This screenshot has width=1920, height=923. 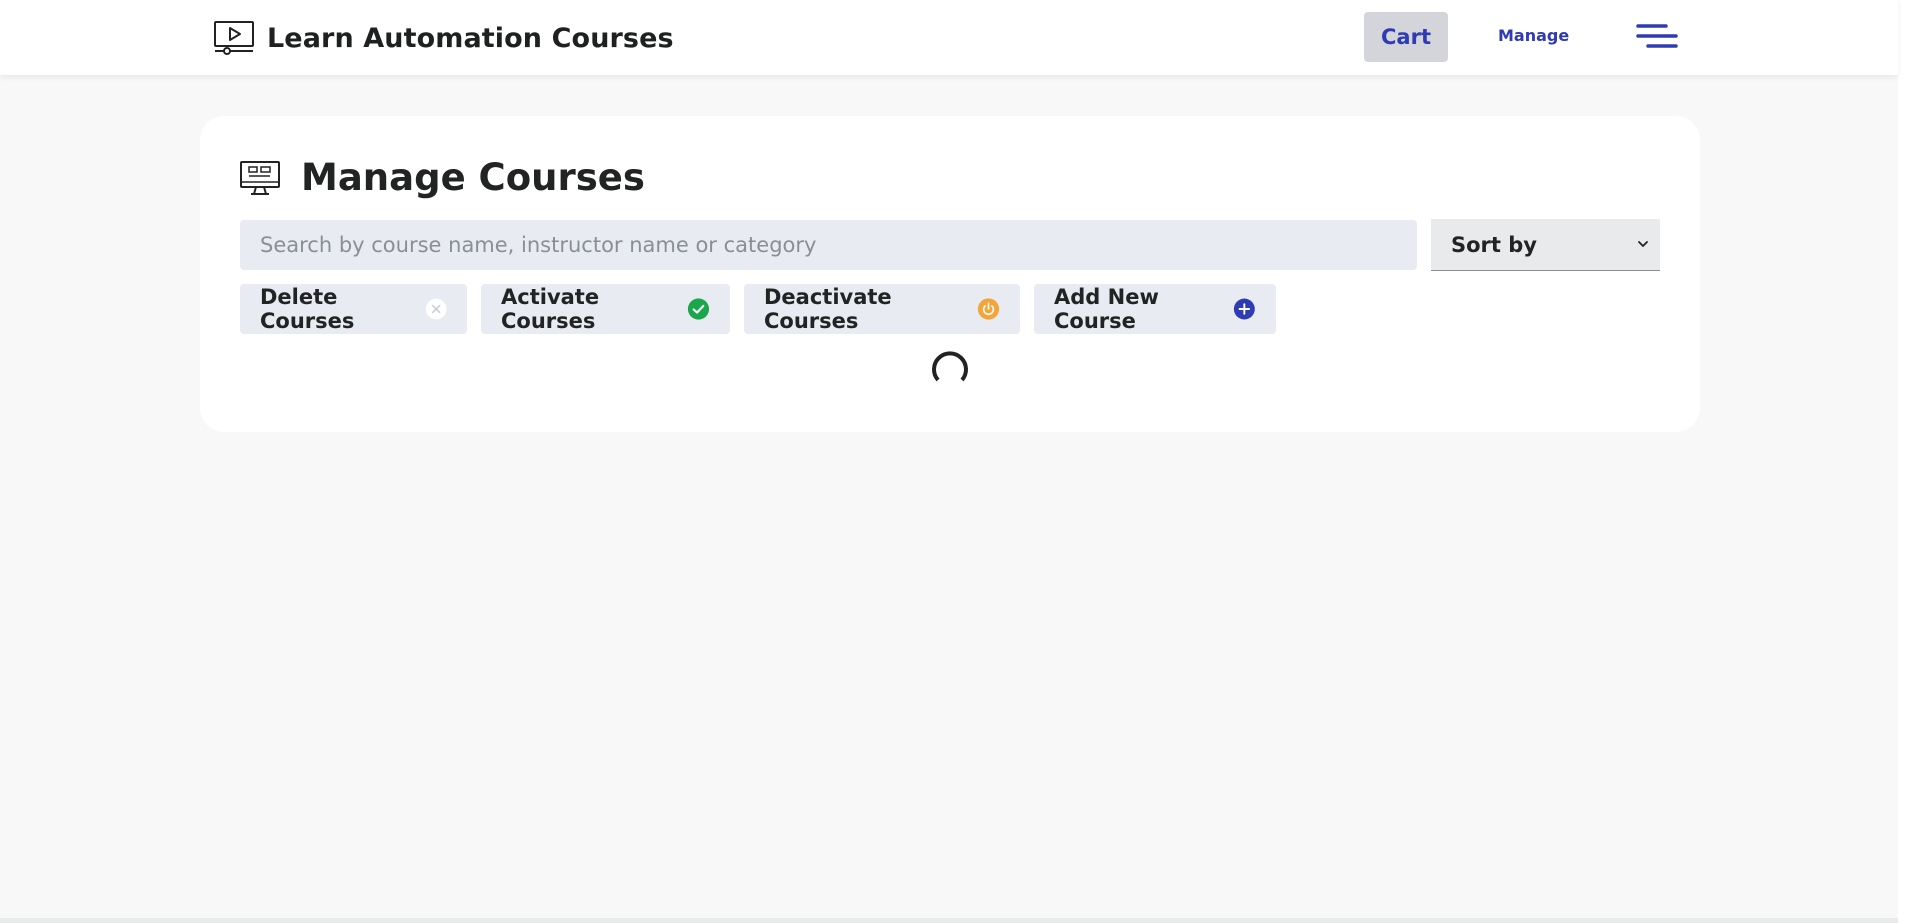 What do you see at coordinates (1533, 35) in the screenshot?
I see `manage-link: Manage` at bounding box center [1533, 35].